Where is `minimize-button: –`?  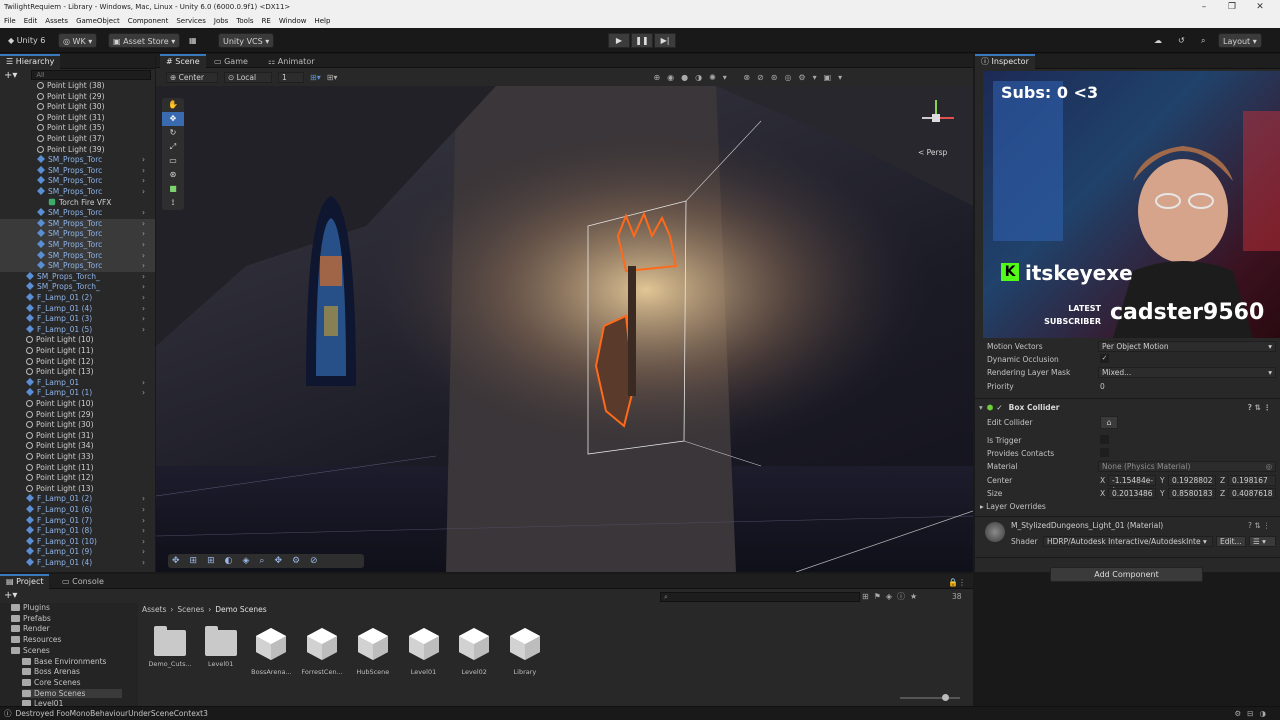
minimize-button: – is located at coordinates (1204, 7).